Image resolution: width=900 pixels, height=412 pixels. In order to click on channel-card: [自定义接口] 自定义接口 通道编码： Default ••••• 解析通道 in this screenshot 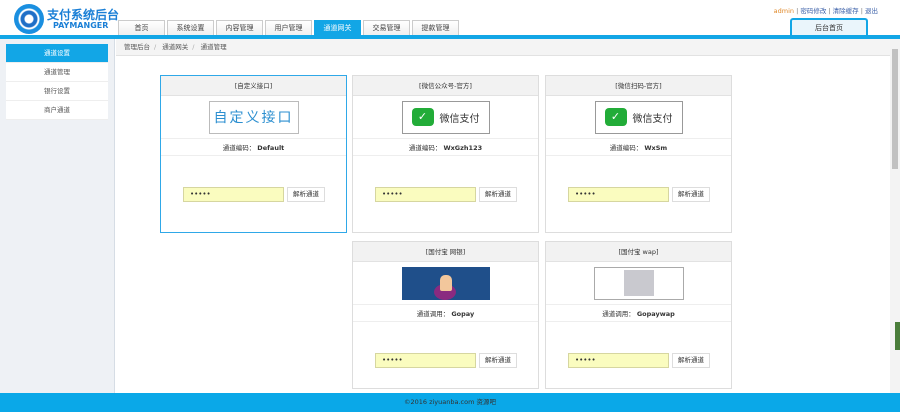, I will do `click(253, 154)`.